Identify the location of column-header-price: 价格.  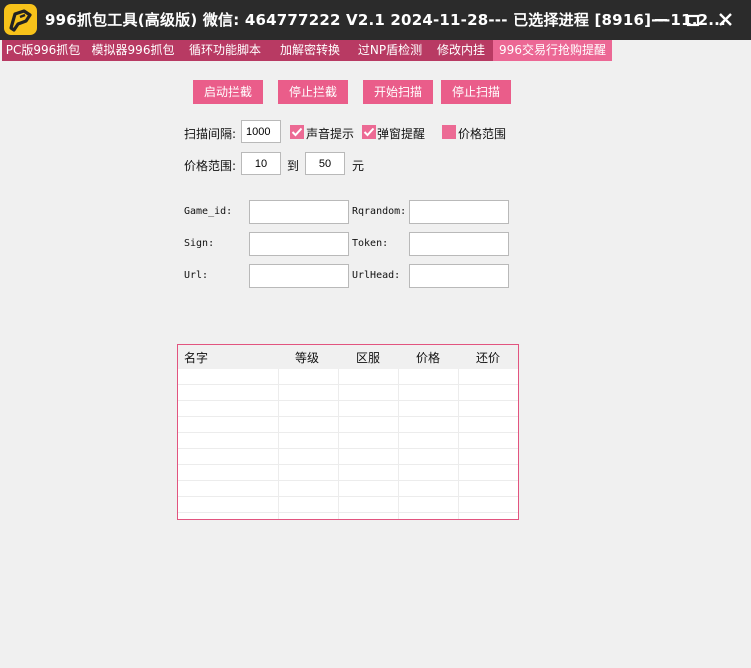
(428, 357).